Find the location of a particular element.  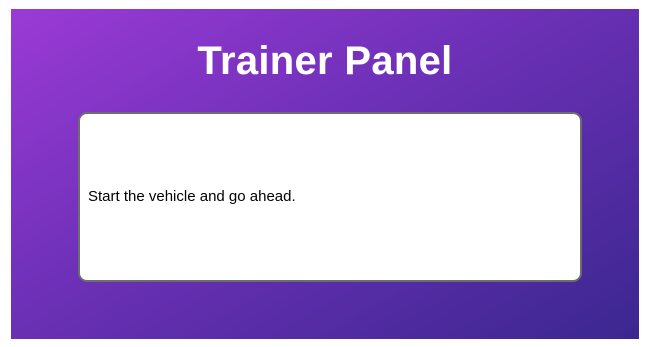

instruction-message: Start the vehicle and go ahead. is located at coordinates (192, 196).